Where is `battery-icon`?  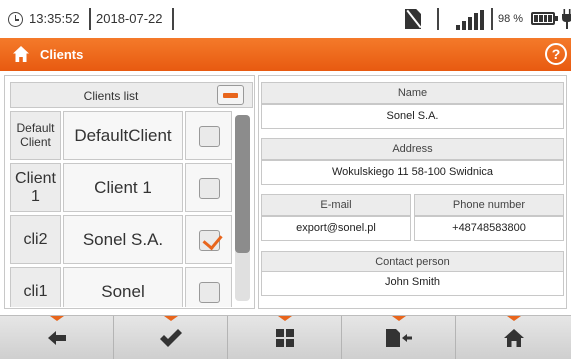 battery-icon is located at coordinates (544, 18).